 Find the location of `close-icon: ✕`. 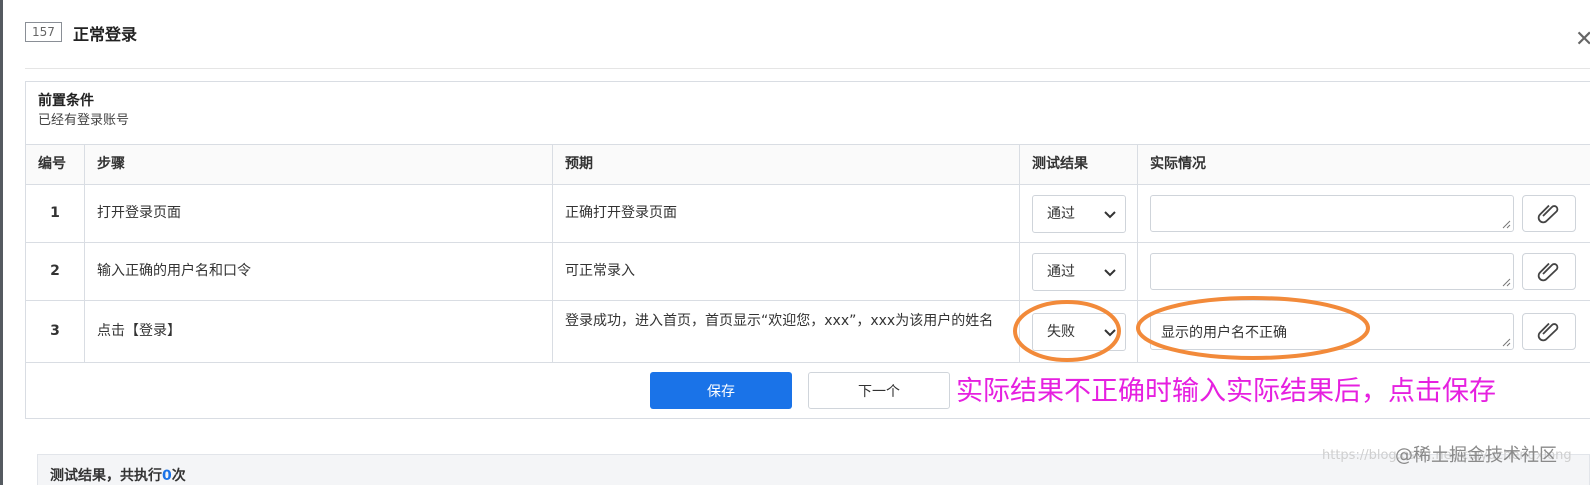

close-icon: ✕ is located at coordinates (1582, 40).